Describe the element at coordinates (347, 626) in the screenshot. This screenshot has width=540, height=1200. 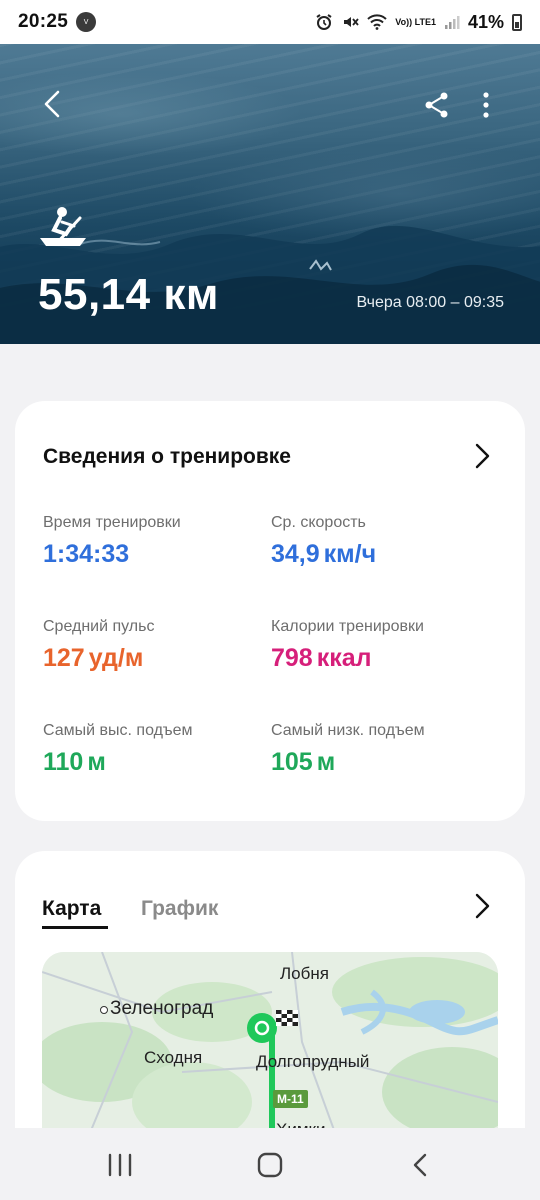
I see `stat-label-calories: Калории тренировки` at that location.